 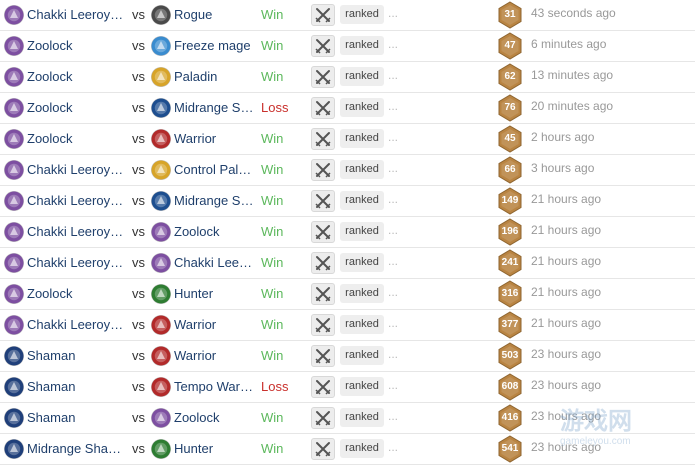 I want to click on opponent-deck-link: Paladin, so click(x=215, y=76).